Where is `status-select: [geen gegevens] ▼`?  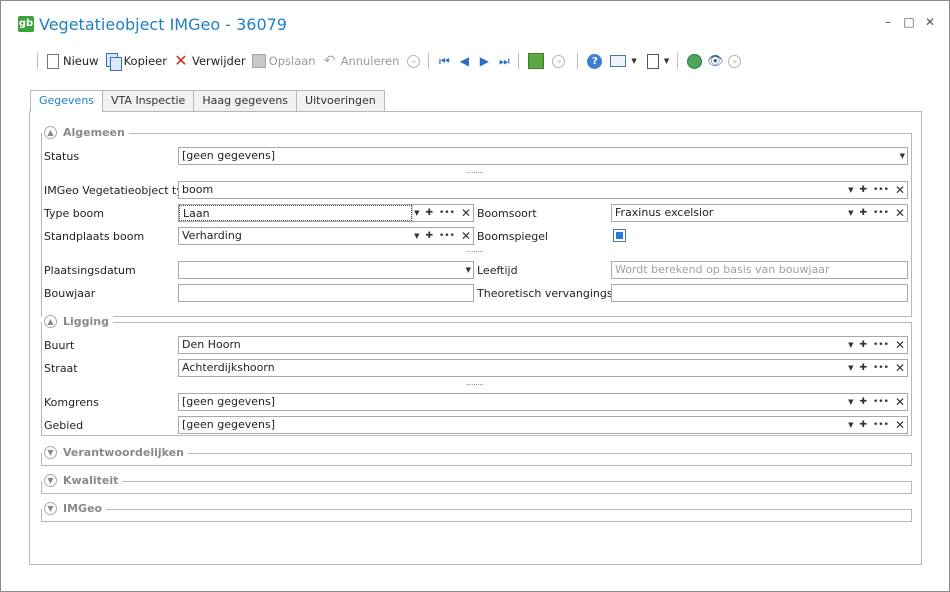
status-select: [geen gegevens] ▼ is located at coordinates (543, 156).